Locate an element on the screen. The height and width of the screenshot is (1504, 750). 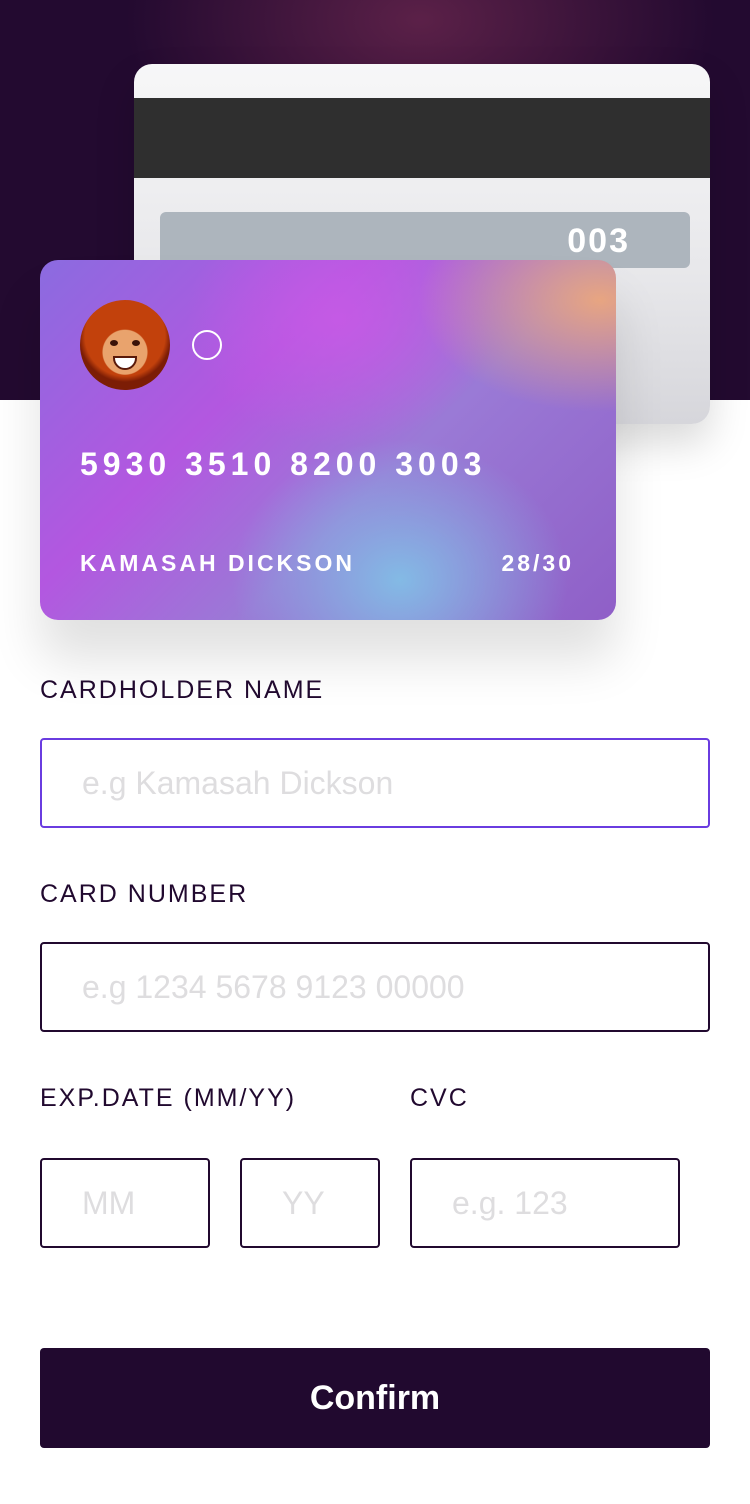
exp-year-input is located at coordinates (310, 1203).